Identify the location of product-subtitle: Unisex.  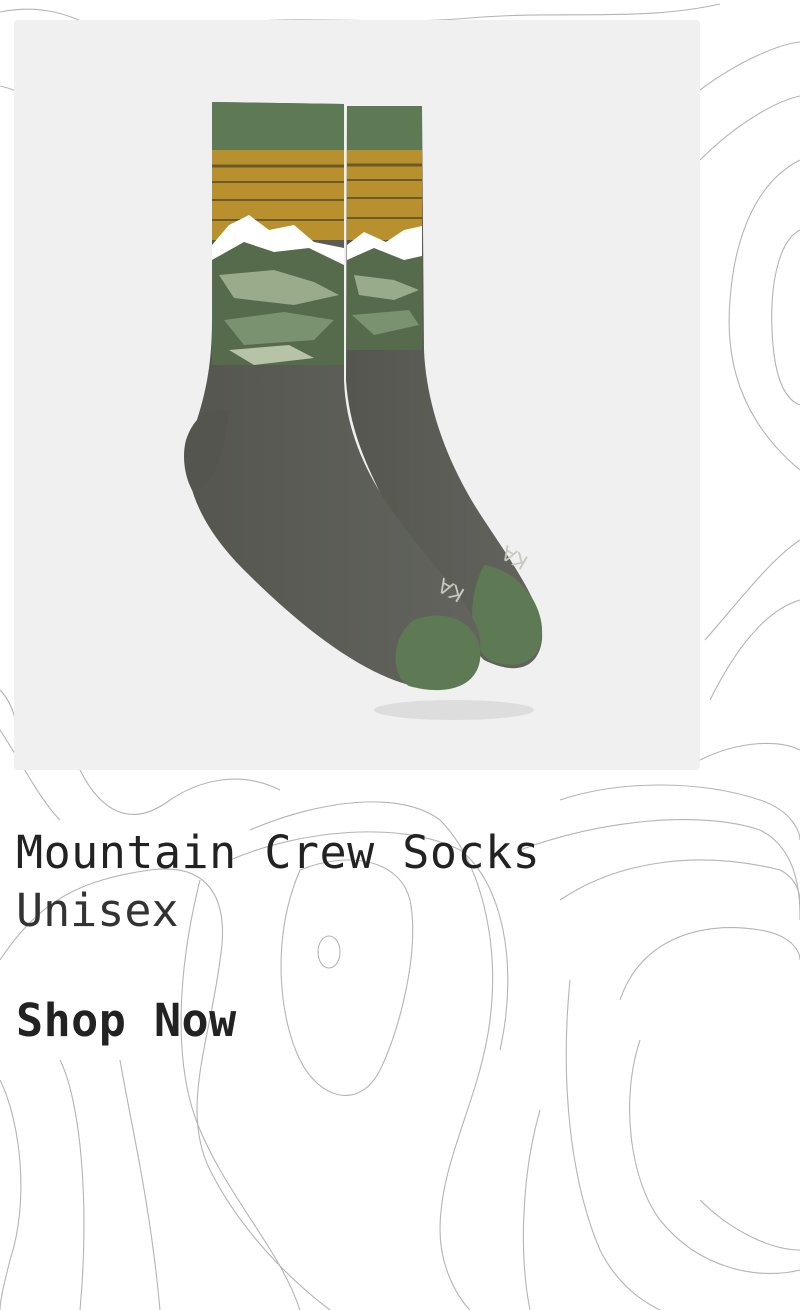
(97, 910).